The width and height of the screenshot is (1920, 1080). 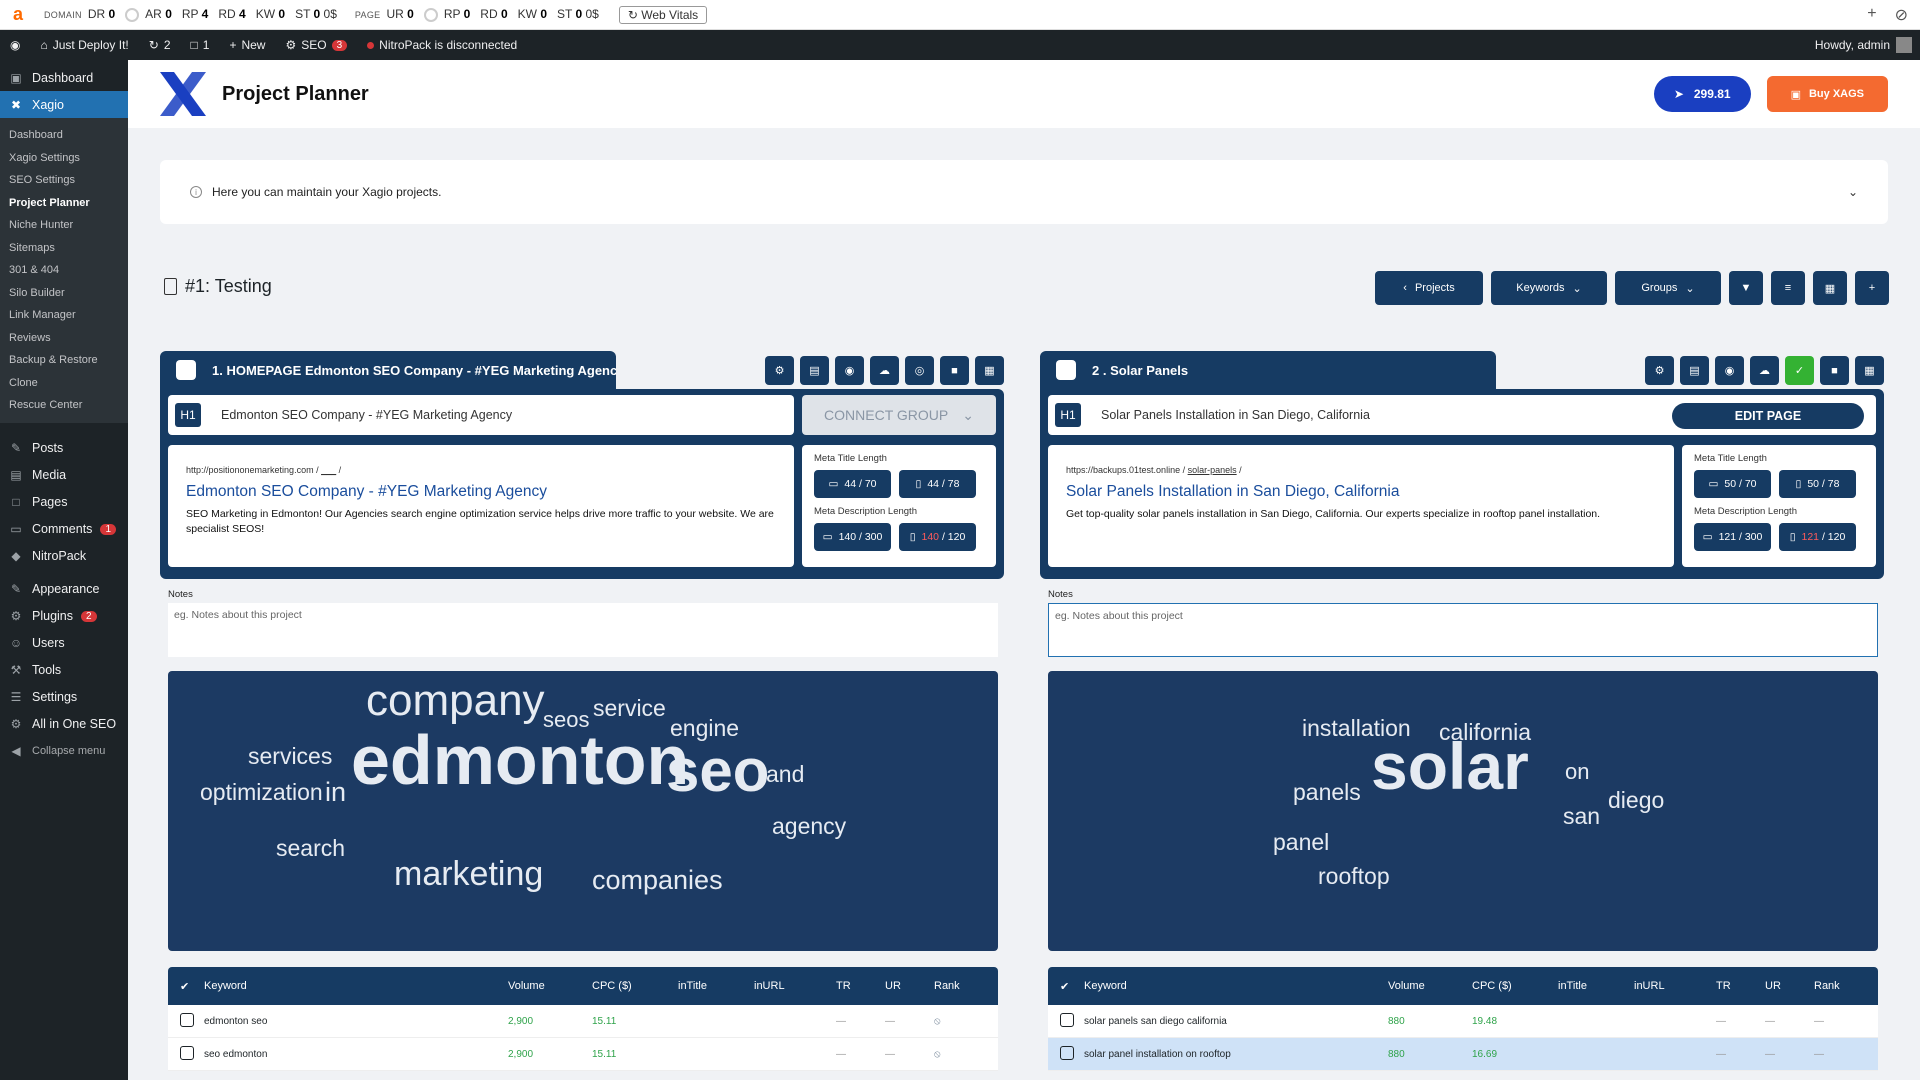 I want to click on save-button: ▦, so click(x=1830, y=288).